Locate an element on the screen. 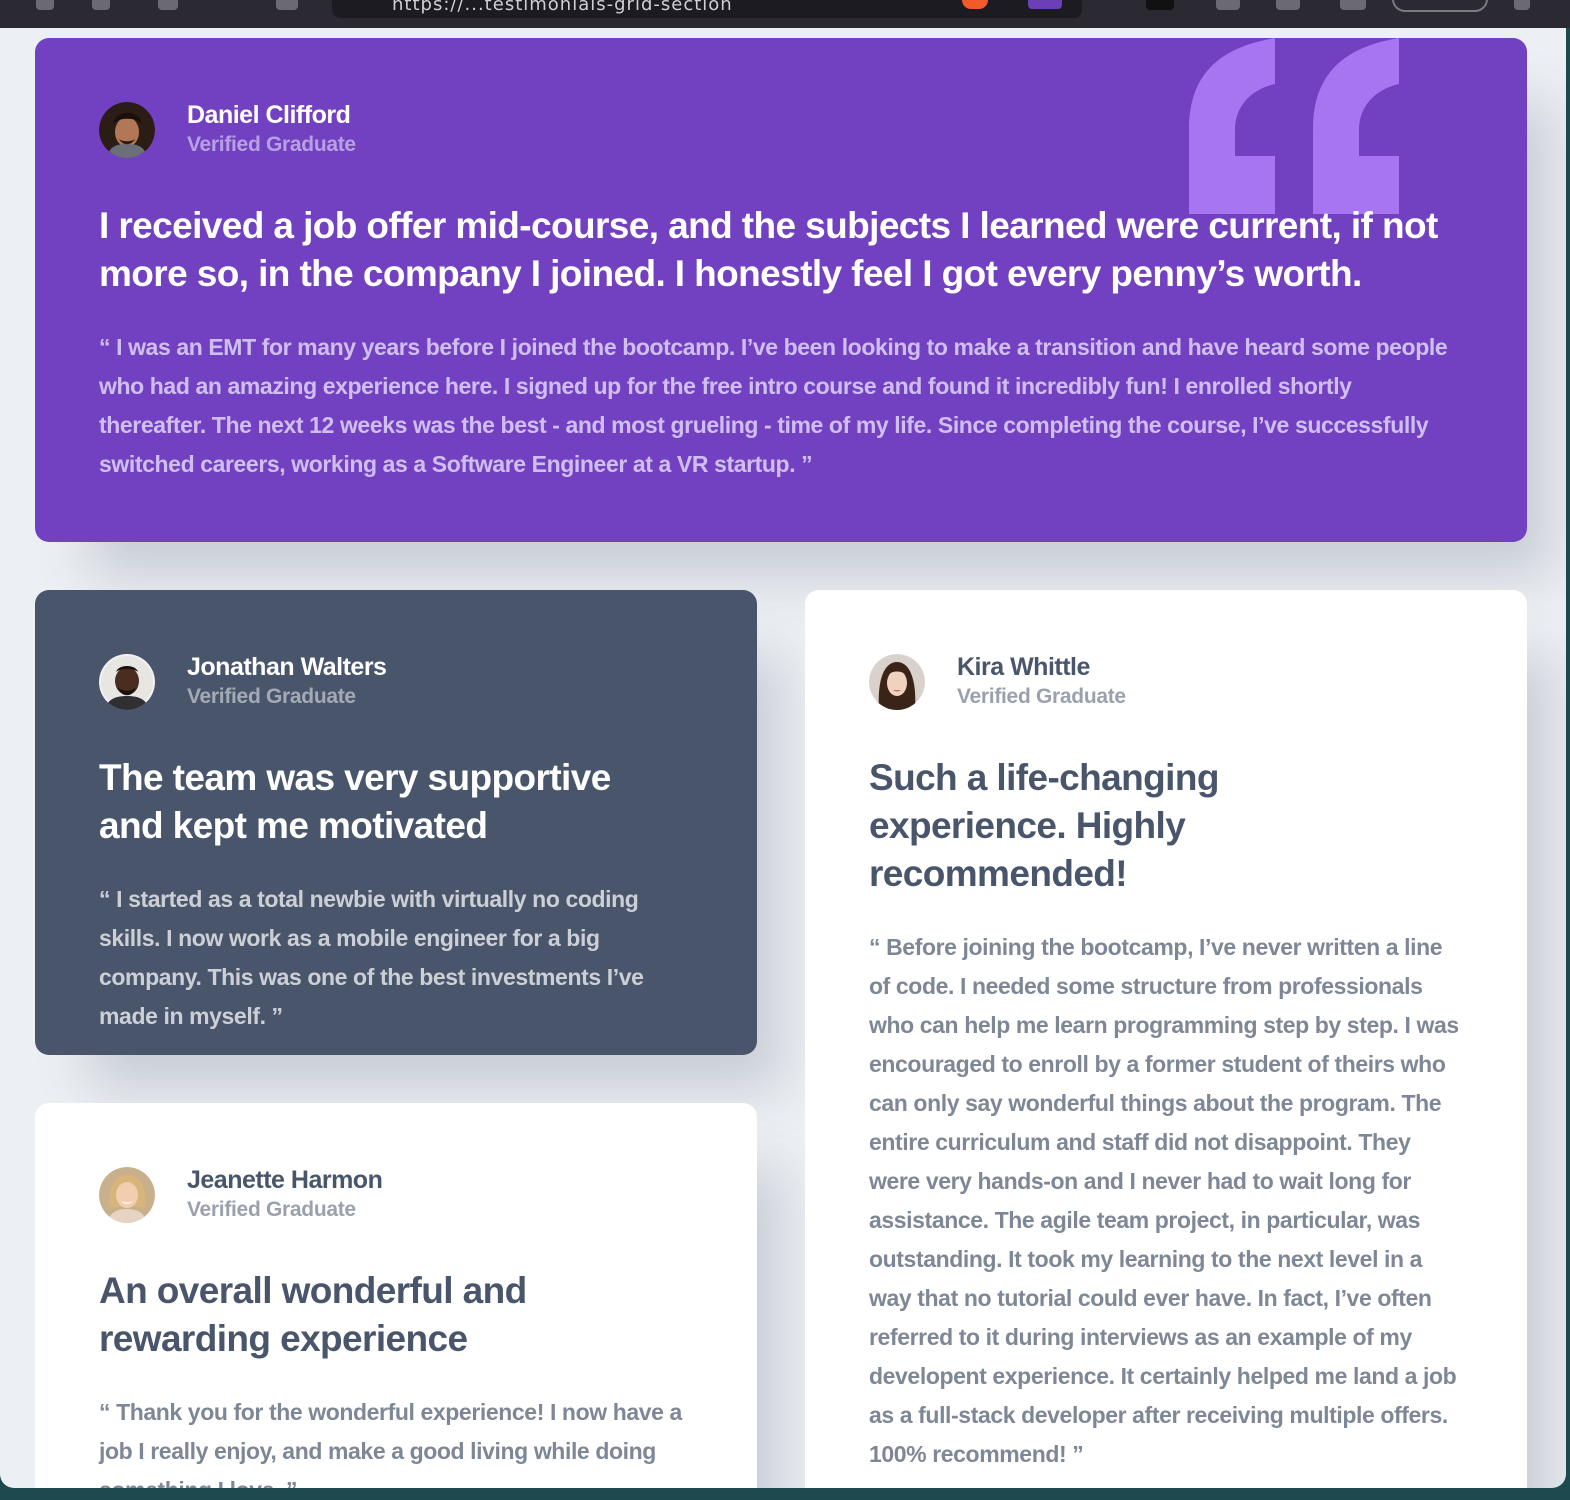 The height and width of the screenshot is (1500, 1570). address-bar: https://...testimonials-grid-section is located at coordinates (707, 9).